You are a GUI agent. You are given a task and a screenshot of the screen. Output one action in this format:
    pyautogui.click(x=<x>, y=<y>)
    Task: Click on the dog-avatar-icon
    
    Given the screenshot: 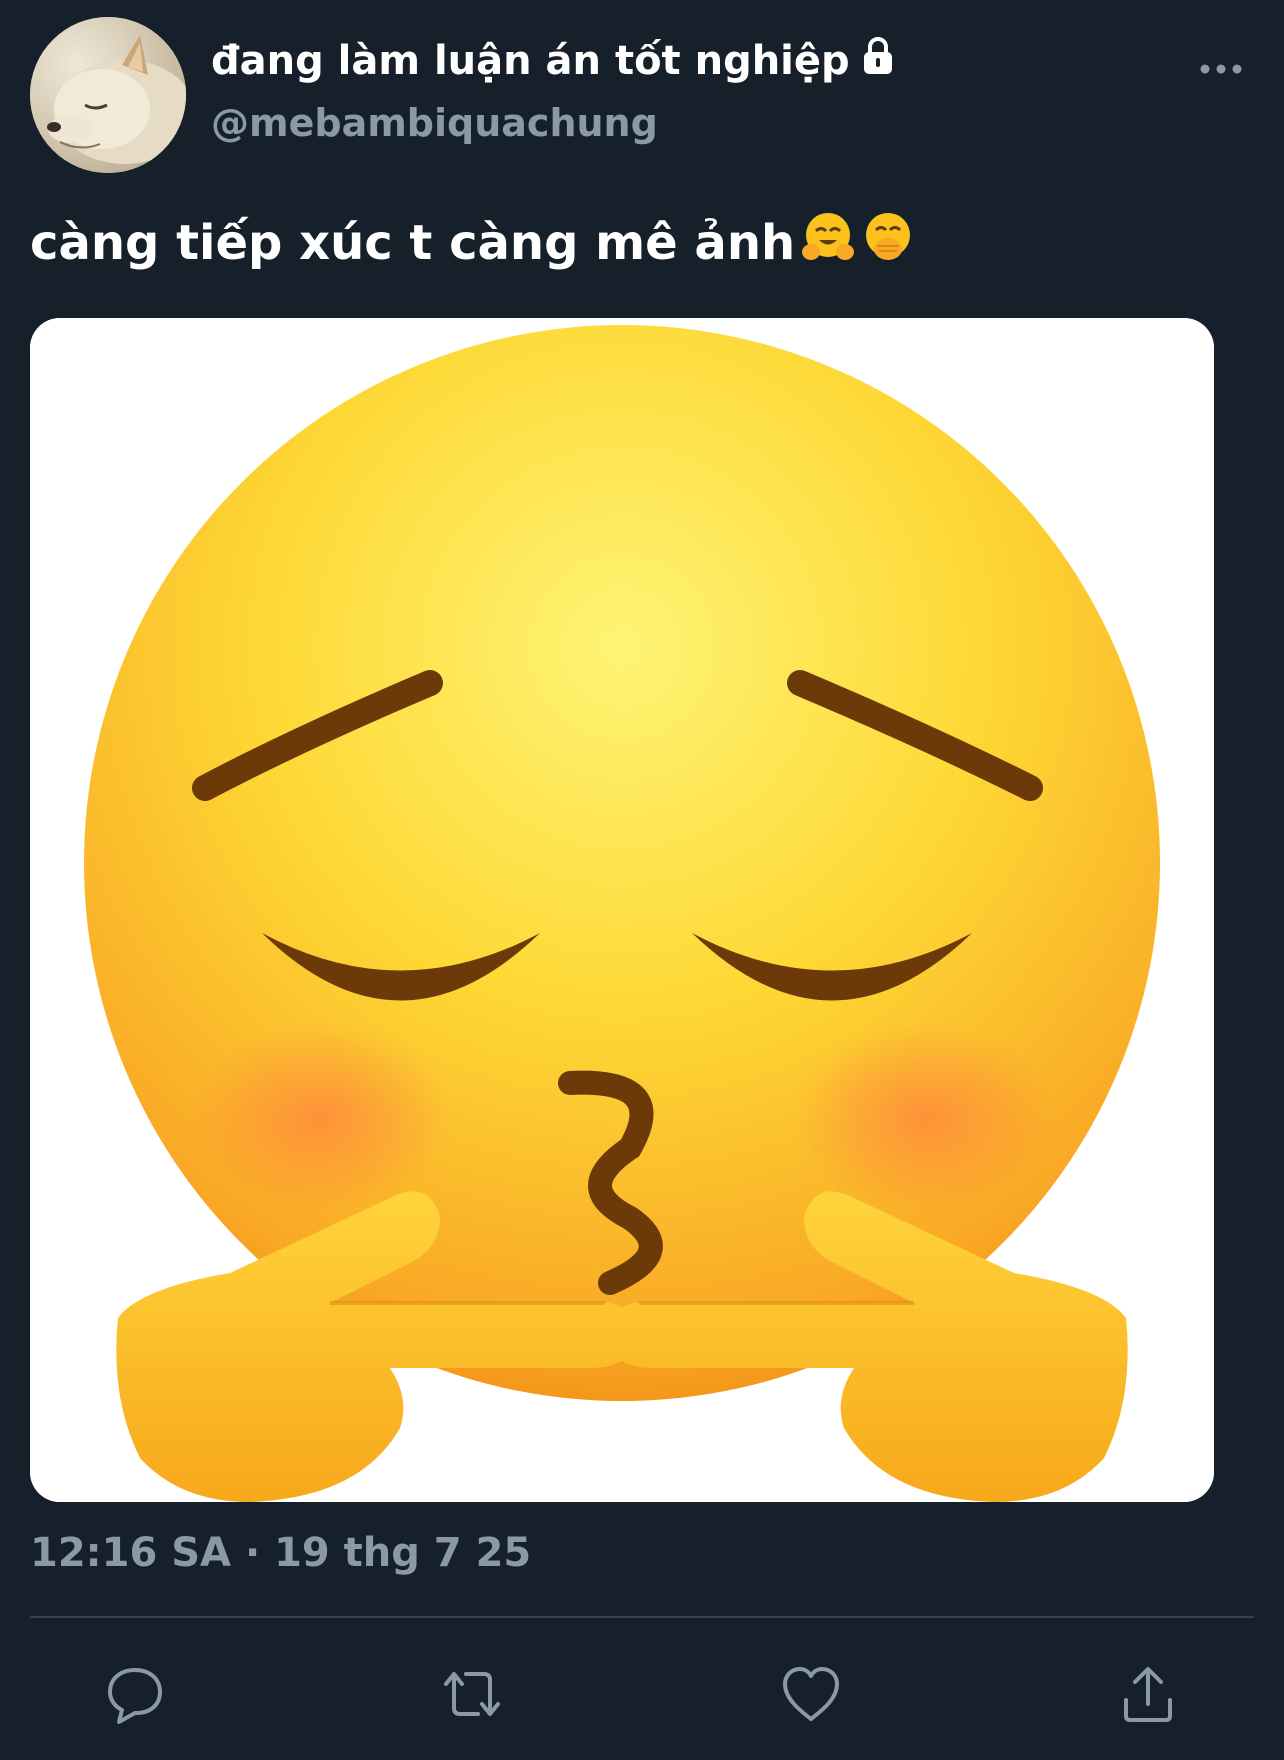 What is the action you would take?
    pyautogui.click(x=108, y=95)
    